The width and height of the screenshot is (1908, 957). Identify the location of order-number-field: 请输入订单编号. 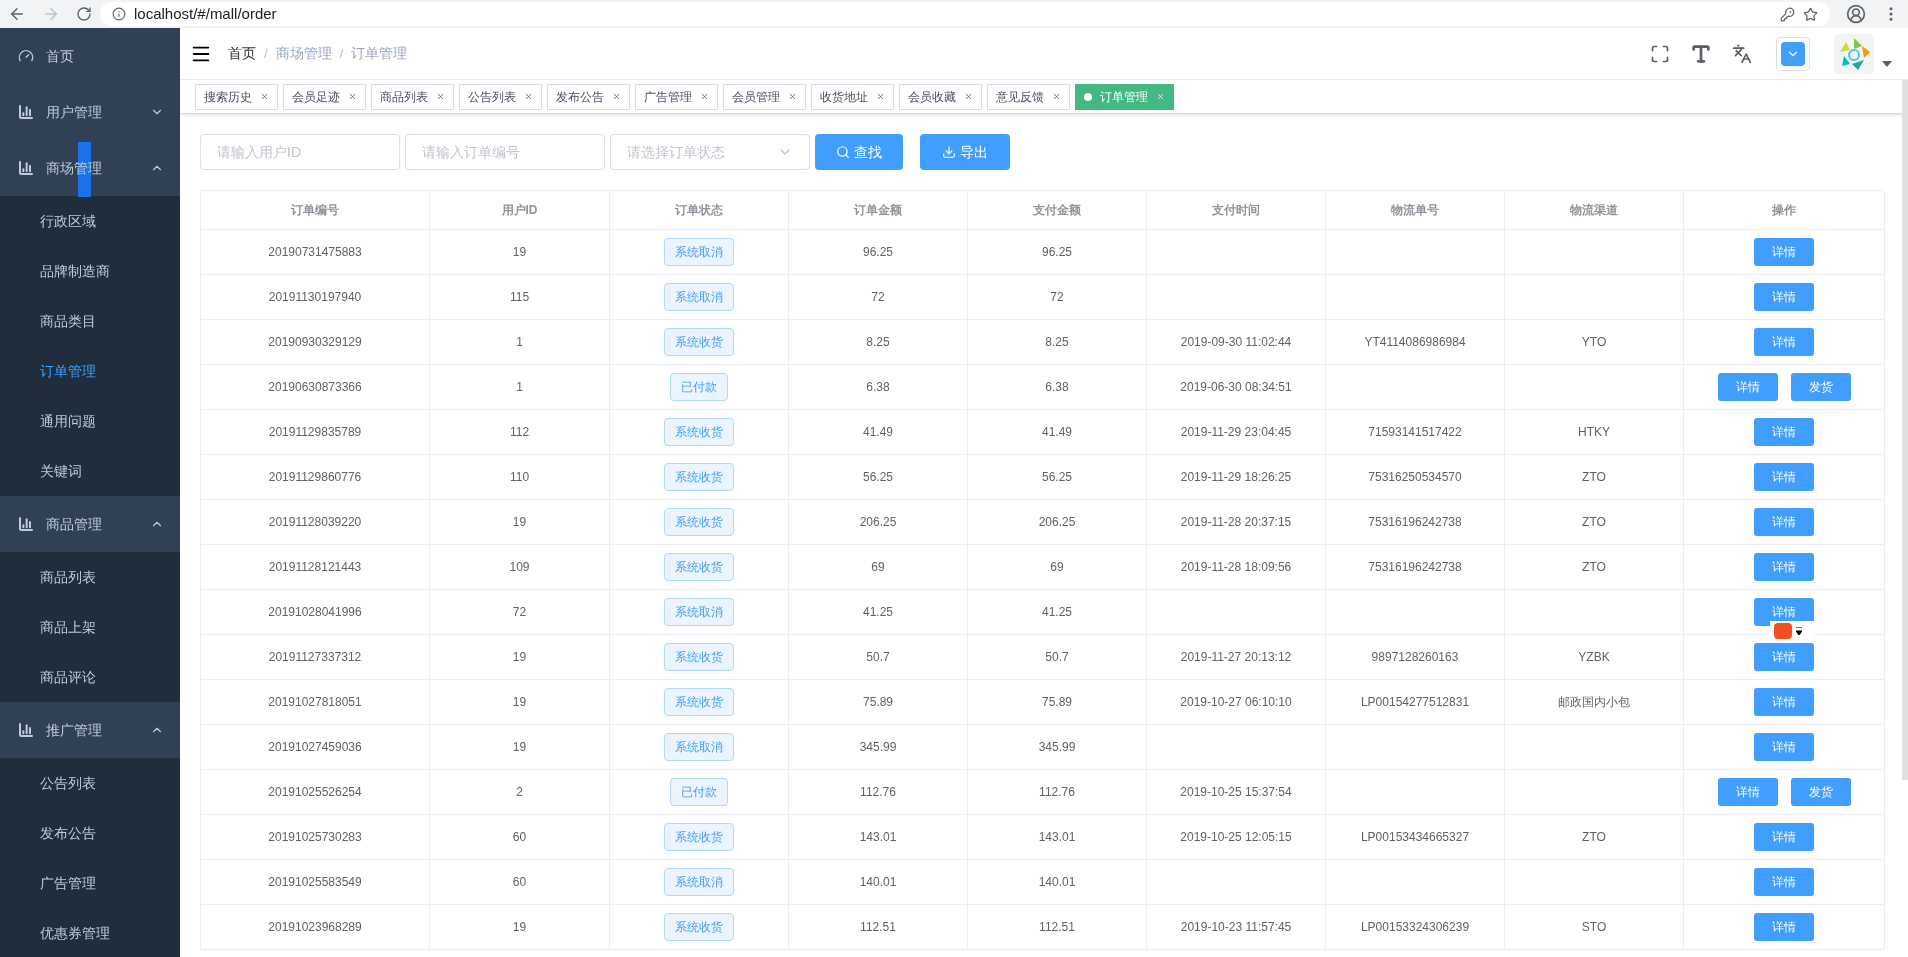
(505, 152).